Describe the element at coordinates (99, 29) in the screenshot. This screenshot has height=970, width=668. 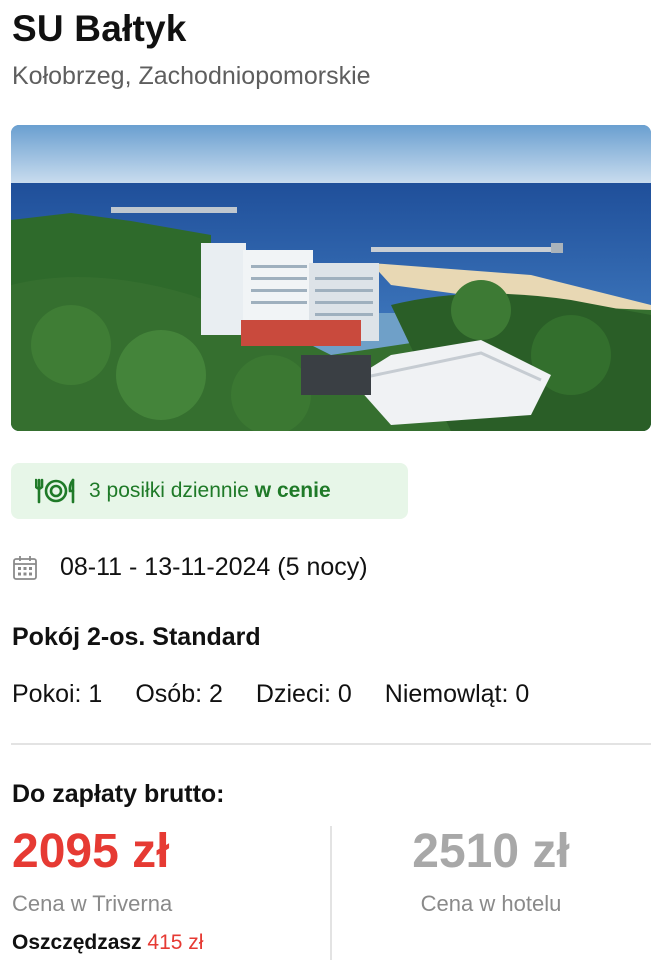
I see `hotel-name: SU Bałtyk` at that location.